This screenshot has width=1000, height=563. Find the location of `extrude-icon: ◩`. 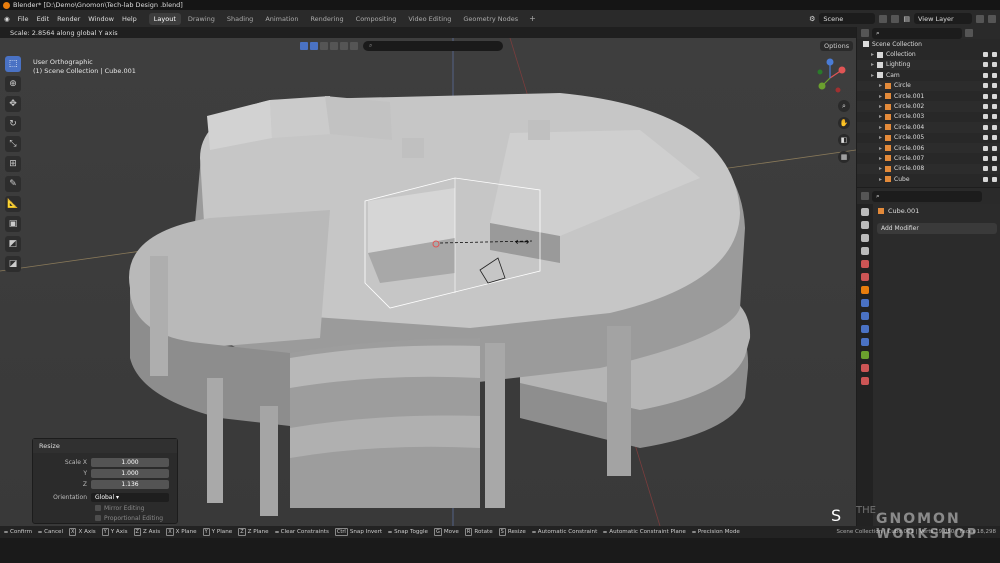

extrude-icon: ◩ is located at coordinates (13, 244).